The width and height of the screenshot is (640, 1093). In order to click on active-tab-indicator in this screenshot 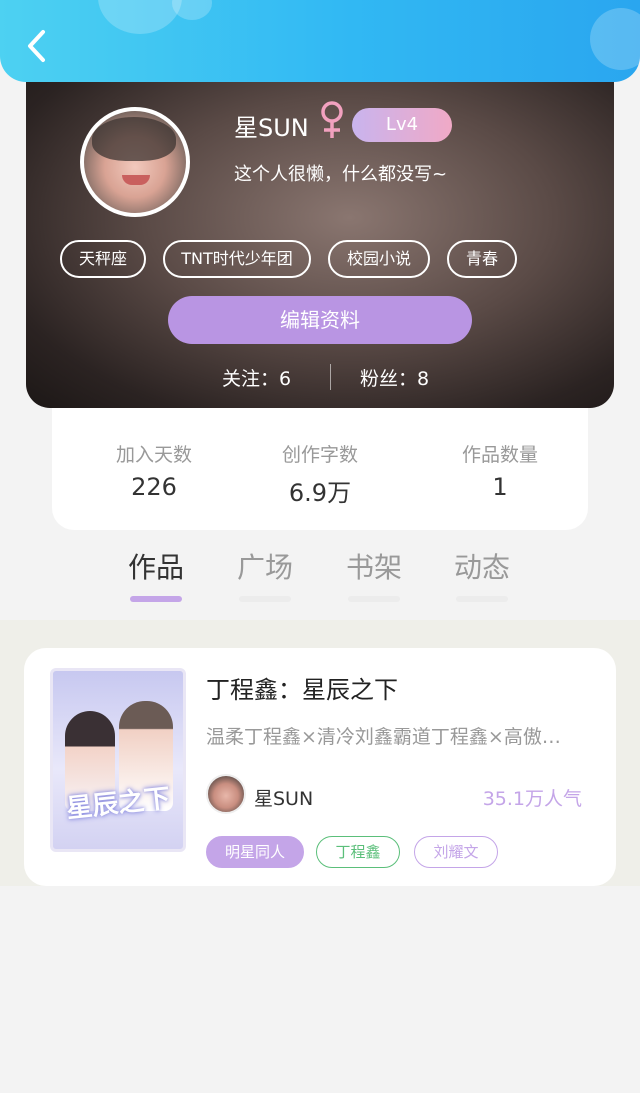, I will do `click(156, 599)`.